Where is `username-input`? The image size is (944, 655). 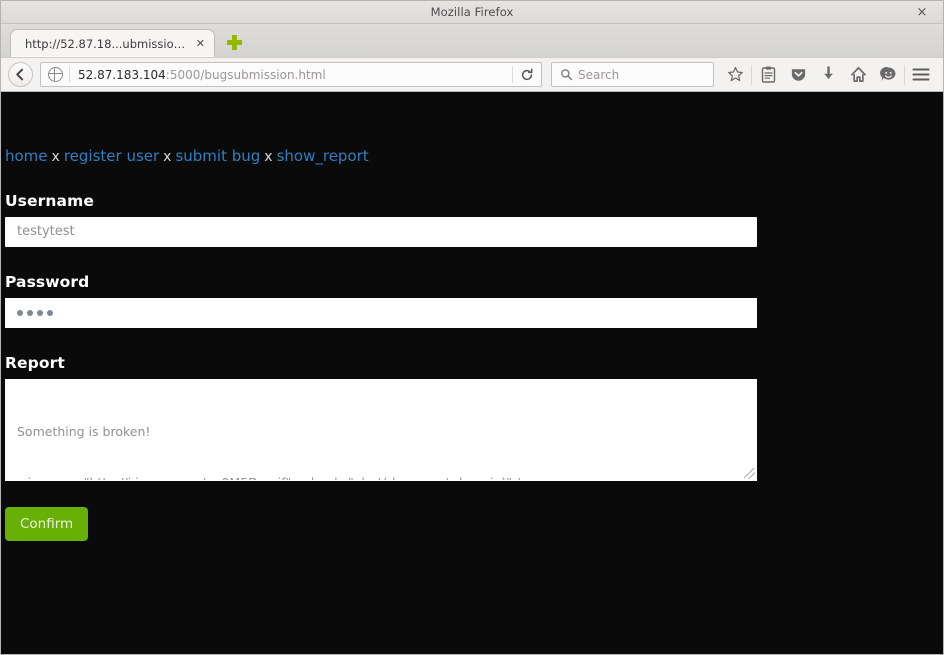 username-input is located at coordinates (381, 231).